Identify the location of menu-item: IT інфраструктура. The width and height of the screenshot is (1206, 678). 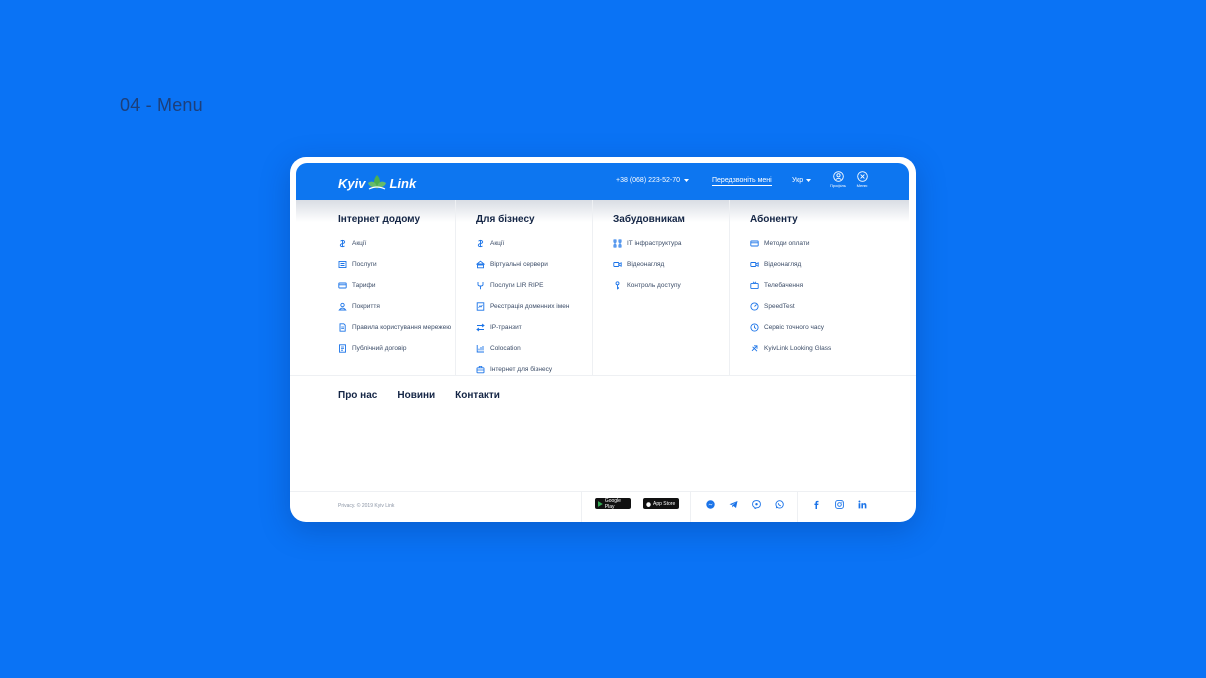
(671, 244).